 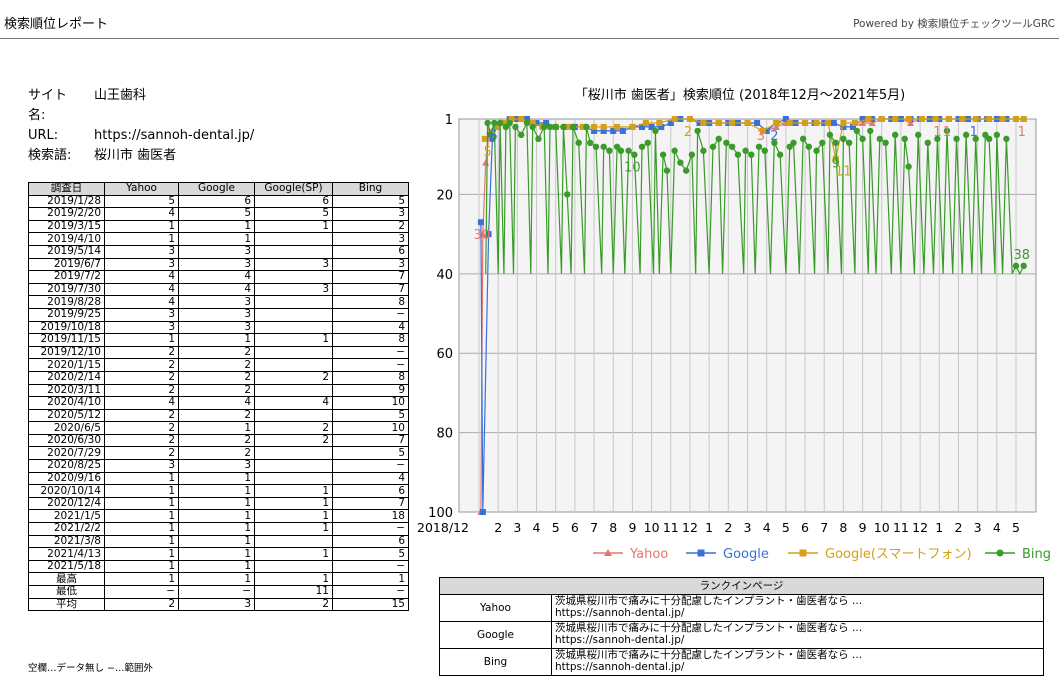 What do you see at coordinates (444, 275) in the screenshot?
I see `y-tick-label: 40` at bounding box center [444, 275].